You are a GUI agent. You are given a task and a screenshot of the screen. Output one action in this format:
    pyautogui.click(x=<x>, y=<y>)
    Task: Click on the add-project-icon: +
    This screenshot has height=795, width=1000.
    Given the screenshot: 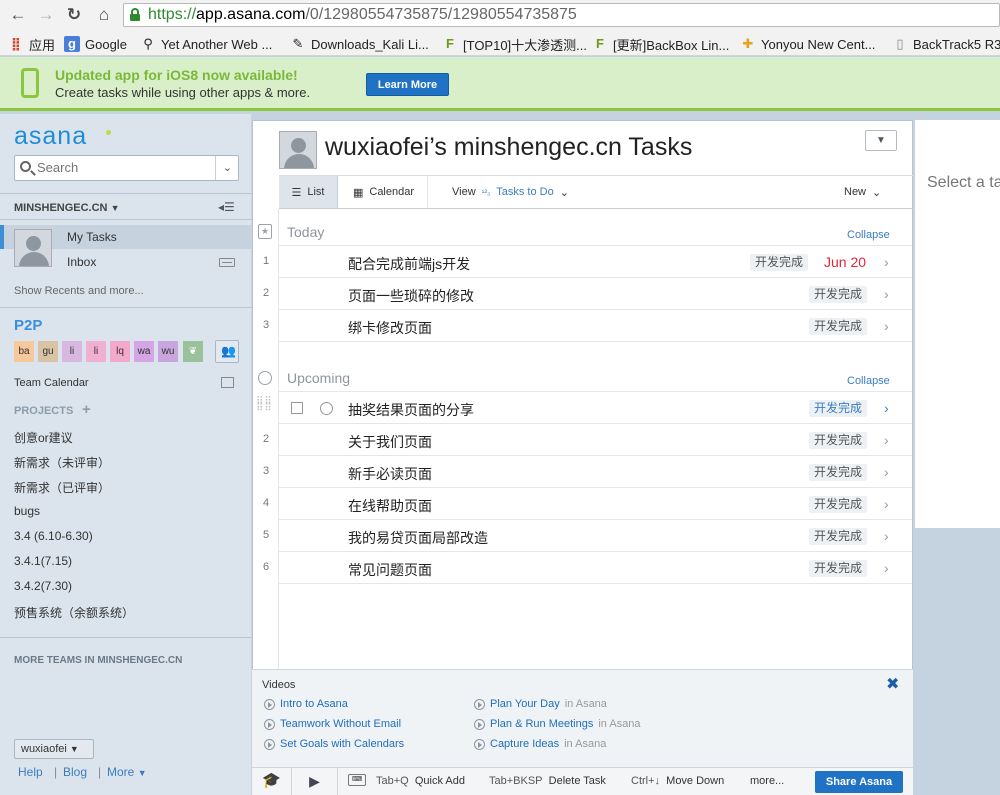 What is the action you would take?
    pyautogui.click(x=86, y=409)
    